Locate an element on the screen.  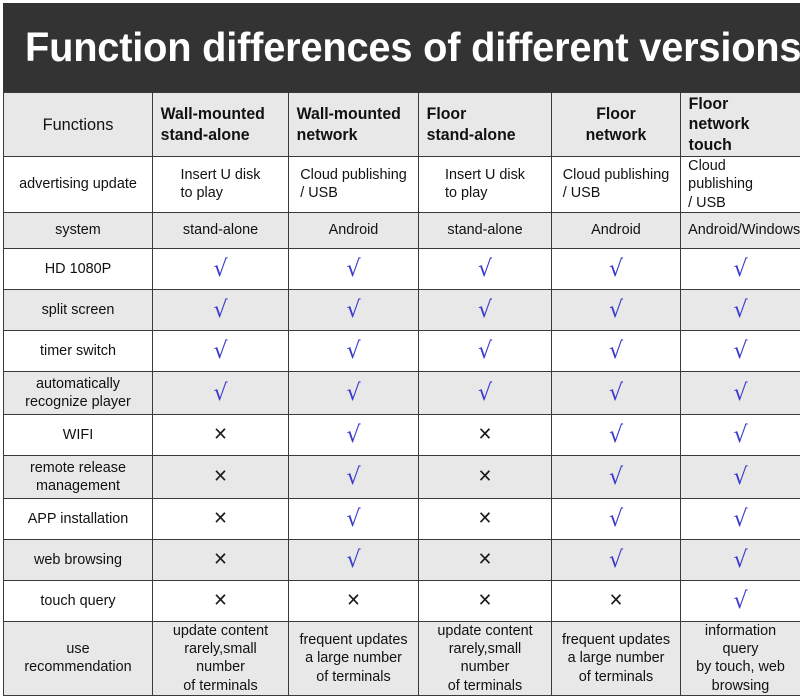
row-label-cell: userecommendation is located at coordinates (78, 658).